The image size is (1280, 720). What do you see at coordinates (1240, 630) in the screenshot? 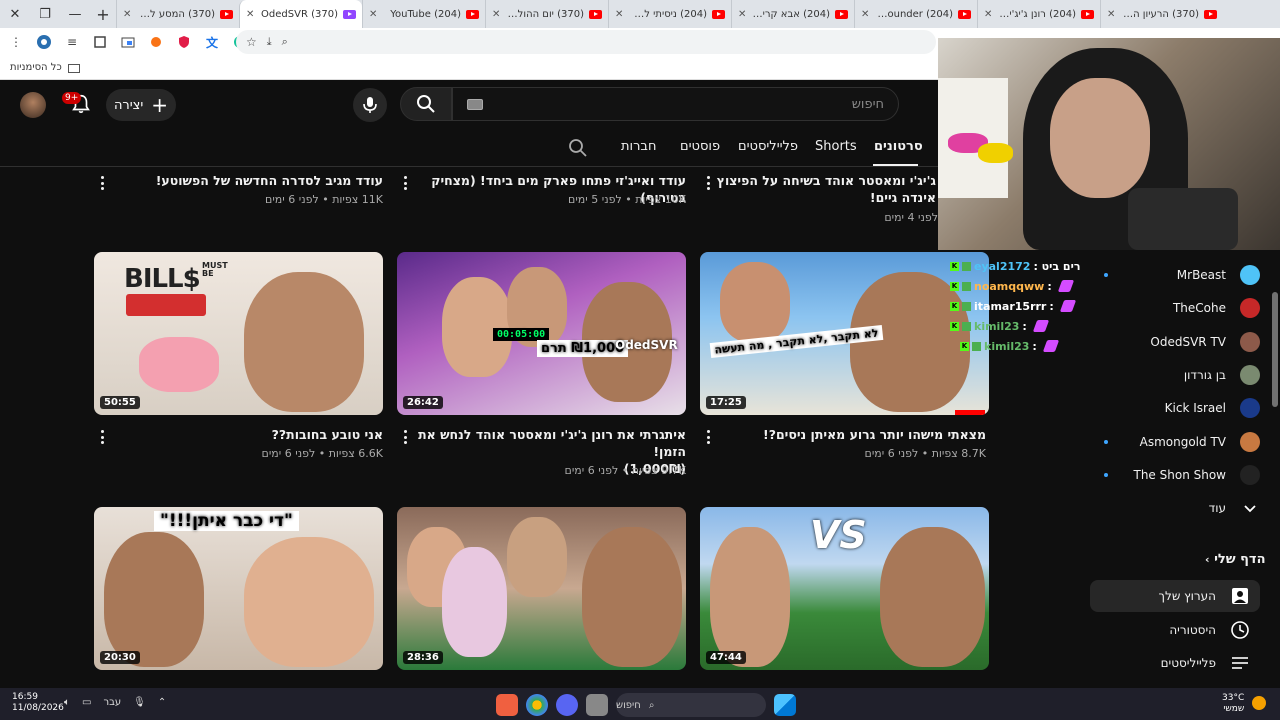
I see `history-icon` at bounding box center [1240, 630].